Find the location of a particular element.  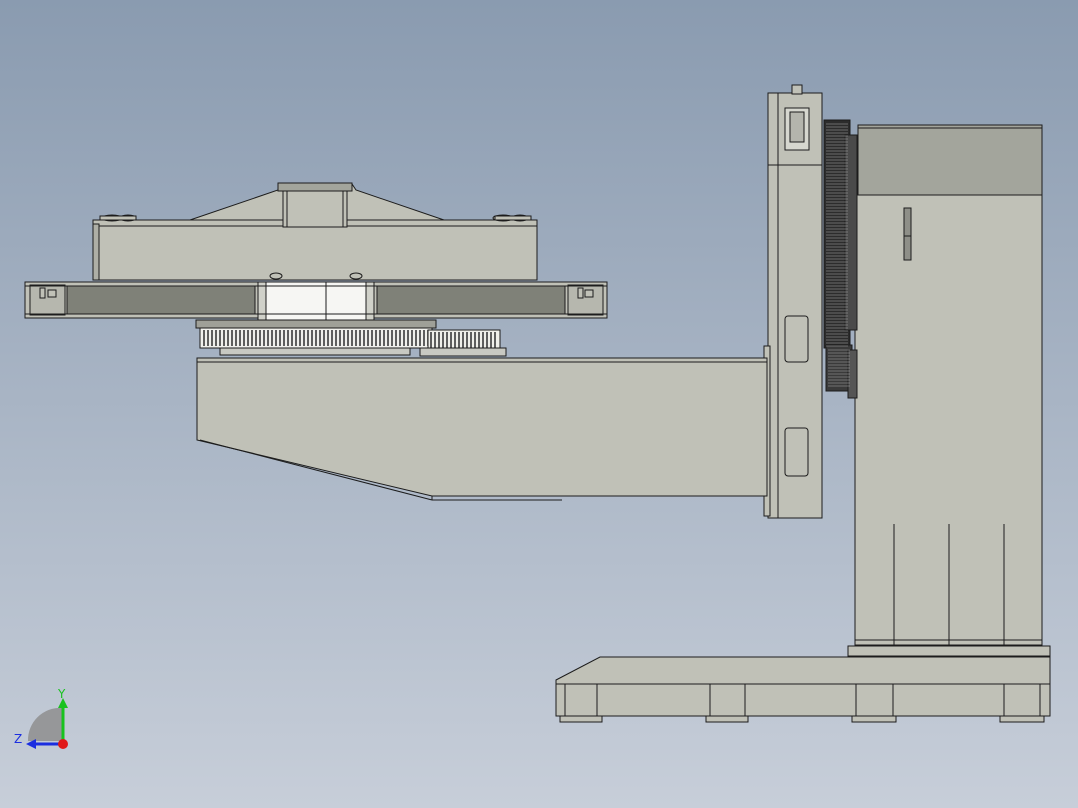

upright-column is located at coordinates (948, 385).